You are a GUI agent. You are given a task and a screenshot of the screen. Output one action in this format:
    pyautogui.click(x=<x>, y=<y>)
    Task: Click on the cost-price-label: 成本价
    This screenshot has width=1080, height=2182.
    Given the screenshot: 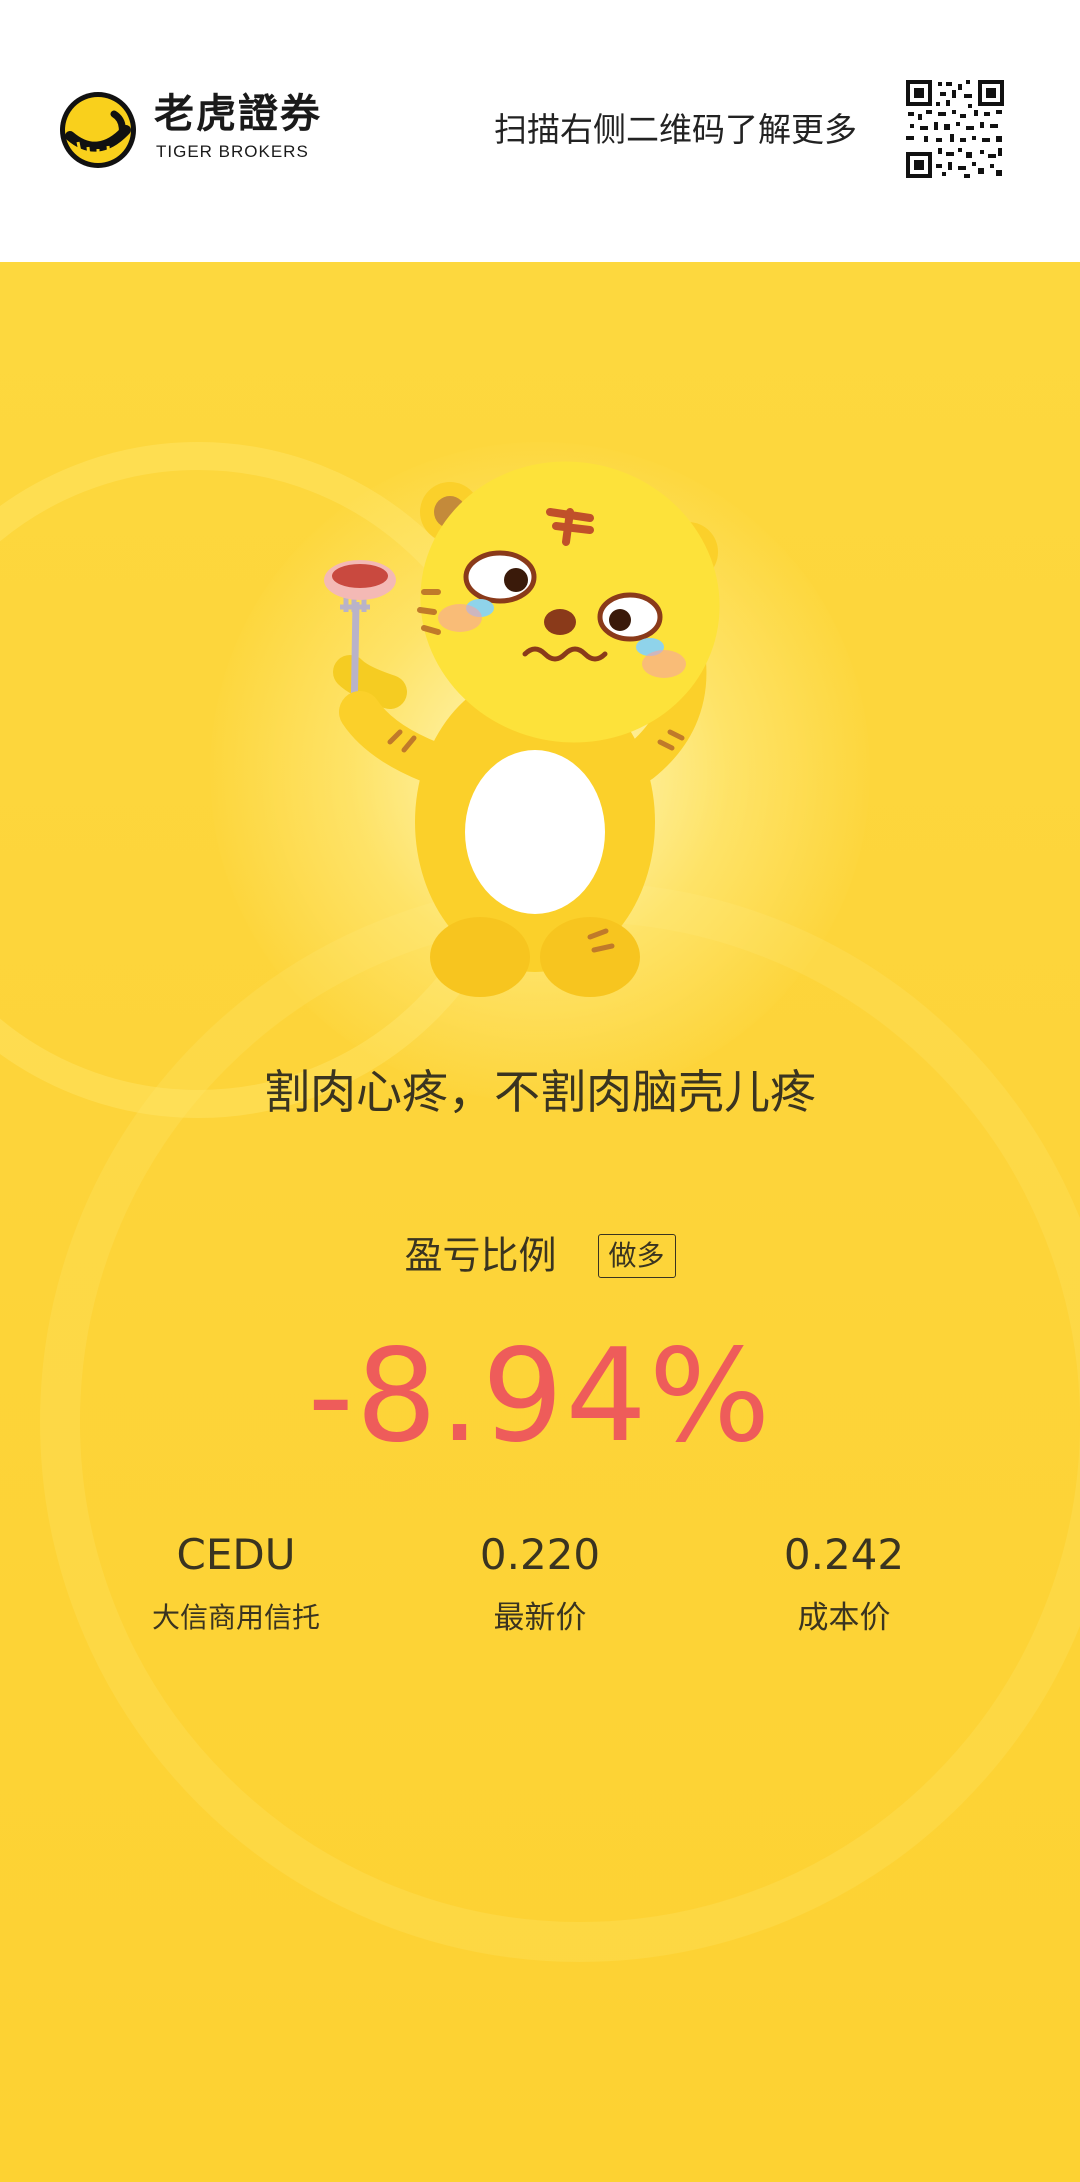 What is the action you would take?
    pyautogui.click(x=844, y=1618)
    